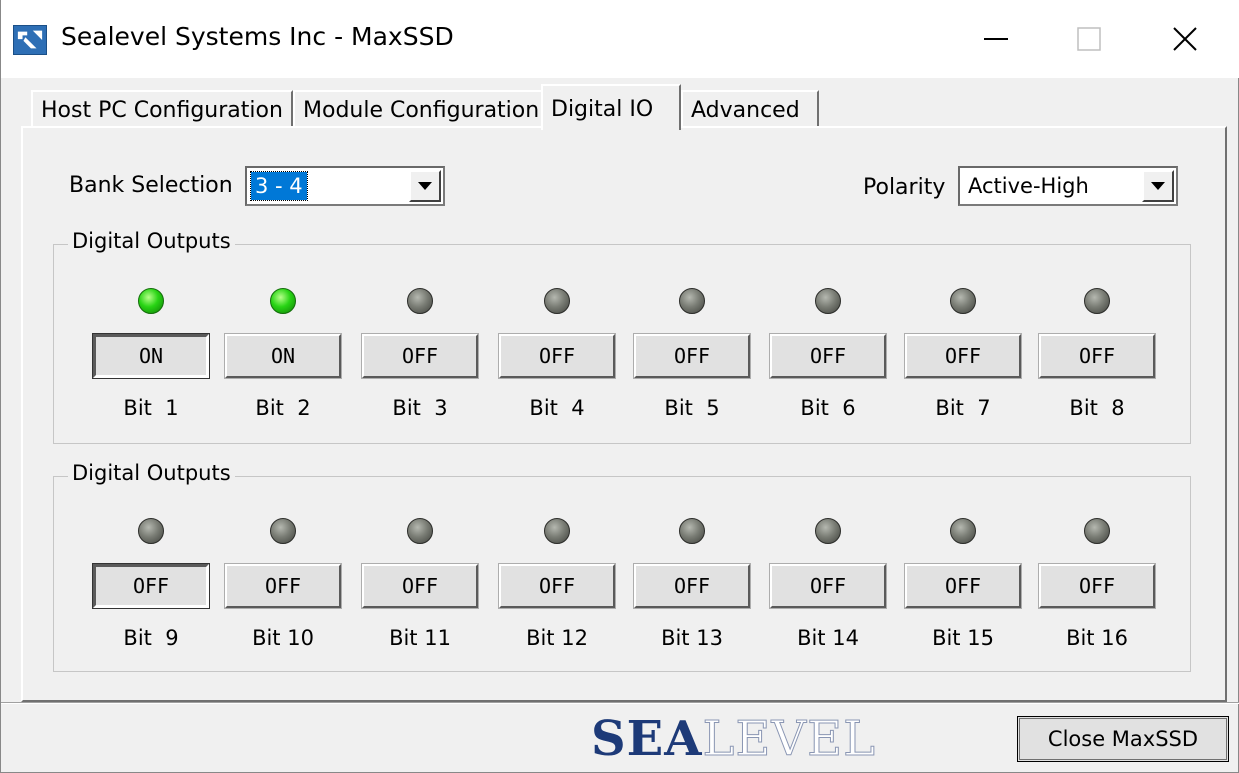 This screenshot has width=1239, height=773. I want to click on bit-1-led-indicator, so click(151, 301).